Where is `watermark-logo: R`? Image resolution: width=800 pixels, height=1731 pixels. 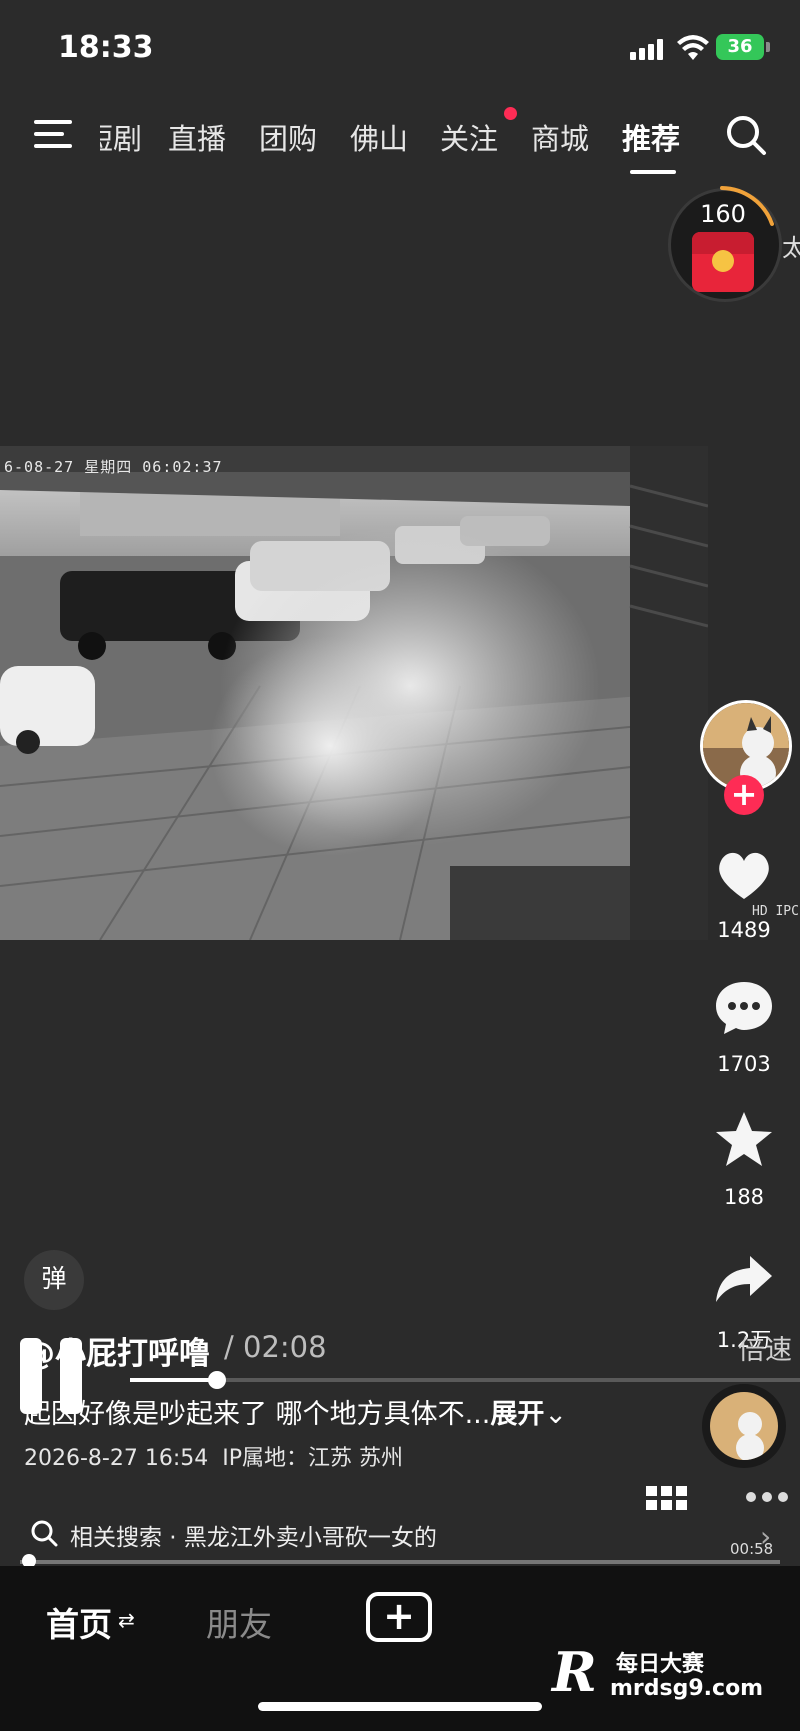 watermark-logo: R is located at coordinates (574, 1672).